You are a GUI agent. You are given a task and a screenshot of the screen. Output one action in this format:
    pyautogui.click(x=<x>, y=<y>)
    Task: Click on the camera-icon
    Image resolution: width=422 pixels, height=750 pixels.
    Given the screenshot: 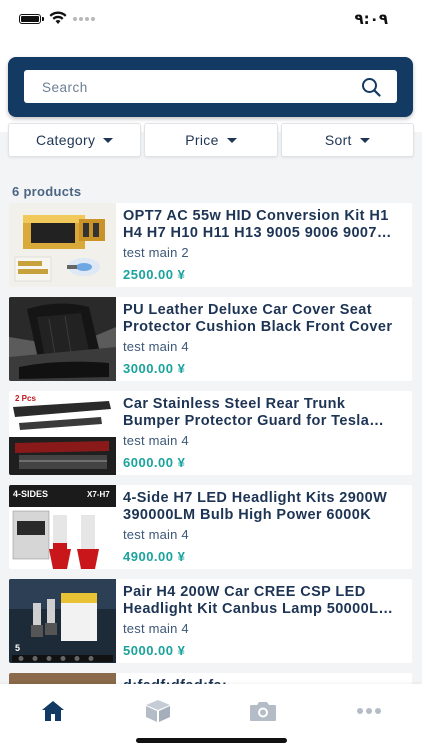 What is the action you would take?
    pyautogui.click(x=263, y=711)
    